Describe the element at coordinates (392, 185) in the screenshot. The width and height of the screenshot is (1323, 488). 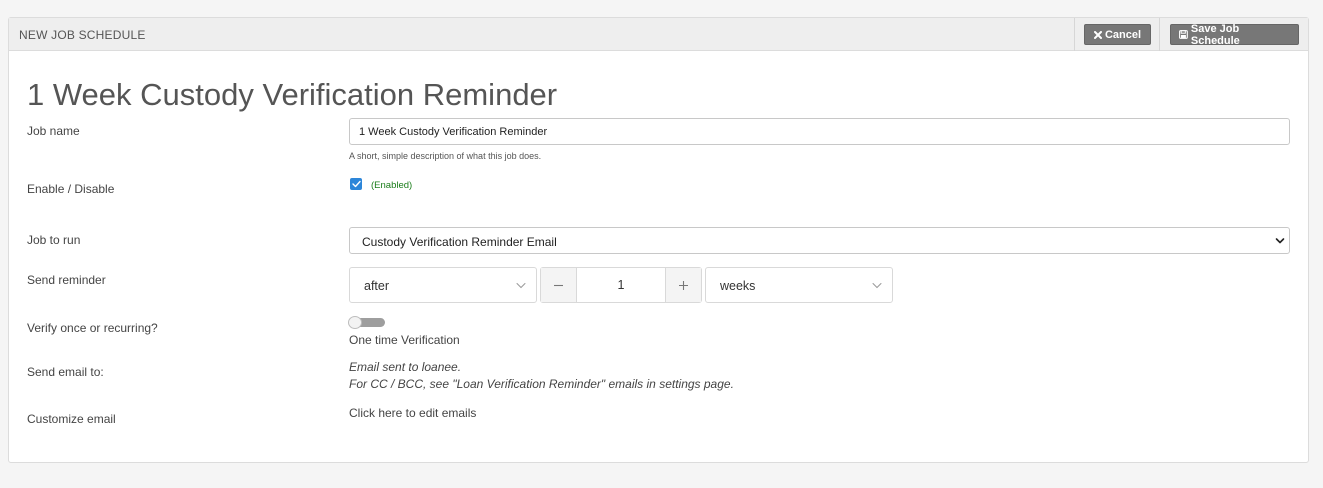
I see `enabled-status: (Enabled)` at that location.